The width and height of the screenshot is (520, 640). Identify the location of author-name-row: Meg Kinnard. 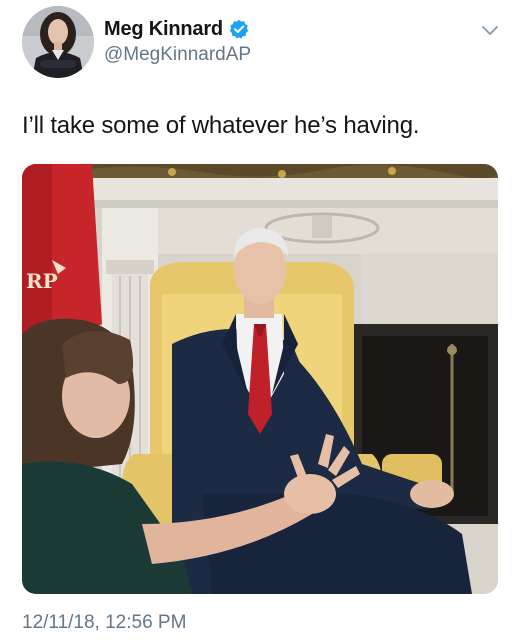
(176, 29).